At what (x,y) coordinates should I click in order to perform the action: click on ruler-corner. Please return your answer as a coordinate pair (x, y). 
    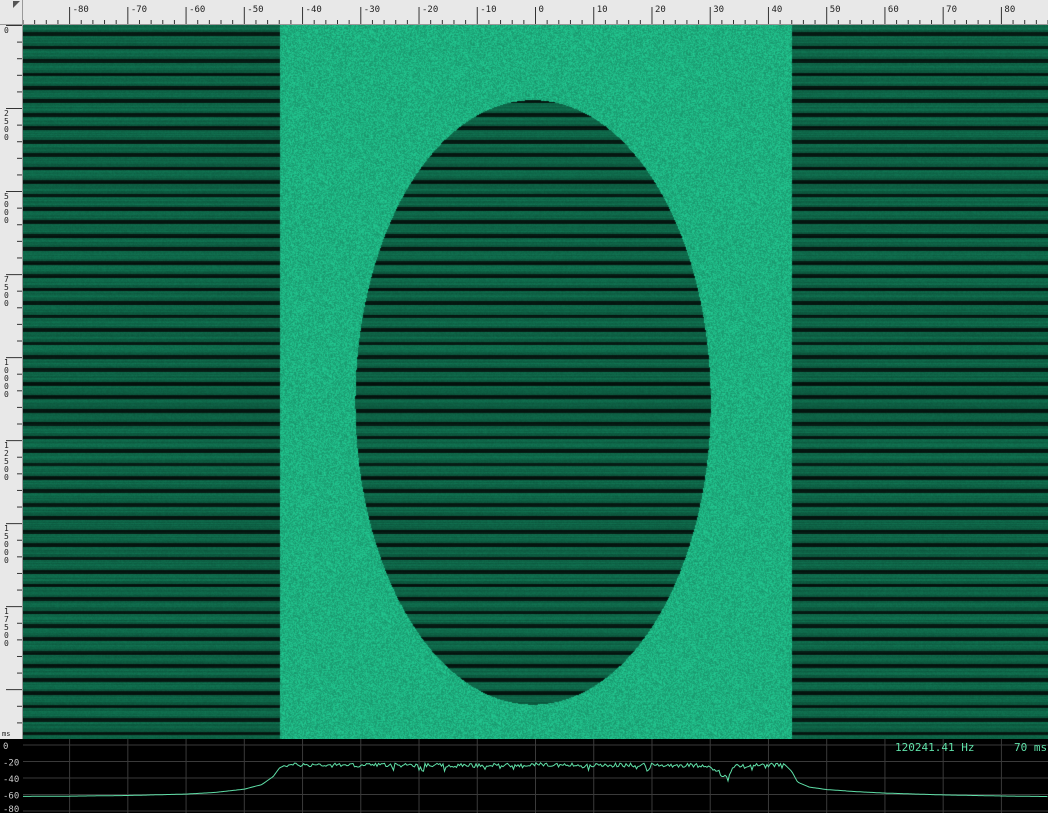
    Looking at the image, I should click on (11, 12).